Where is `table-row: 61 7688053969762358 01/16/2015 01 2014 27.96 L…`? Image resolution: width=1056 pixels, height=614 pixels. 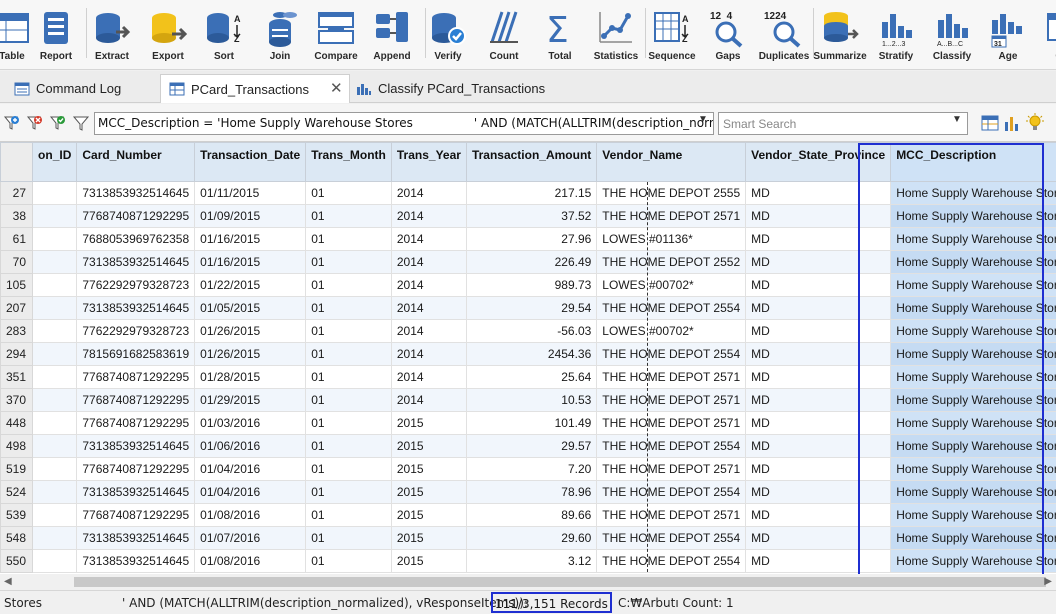 table-row: 61 7688053969762358 01/16/2015 01 2014 27.96 L… is located at coordinates (528, 239).